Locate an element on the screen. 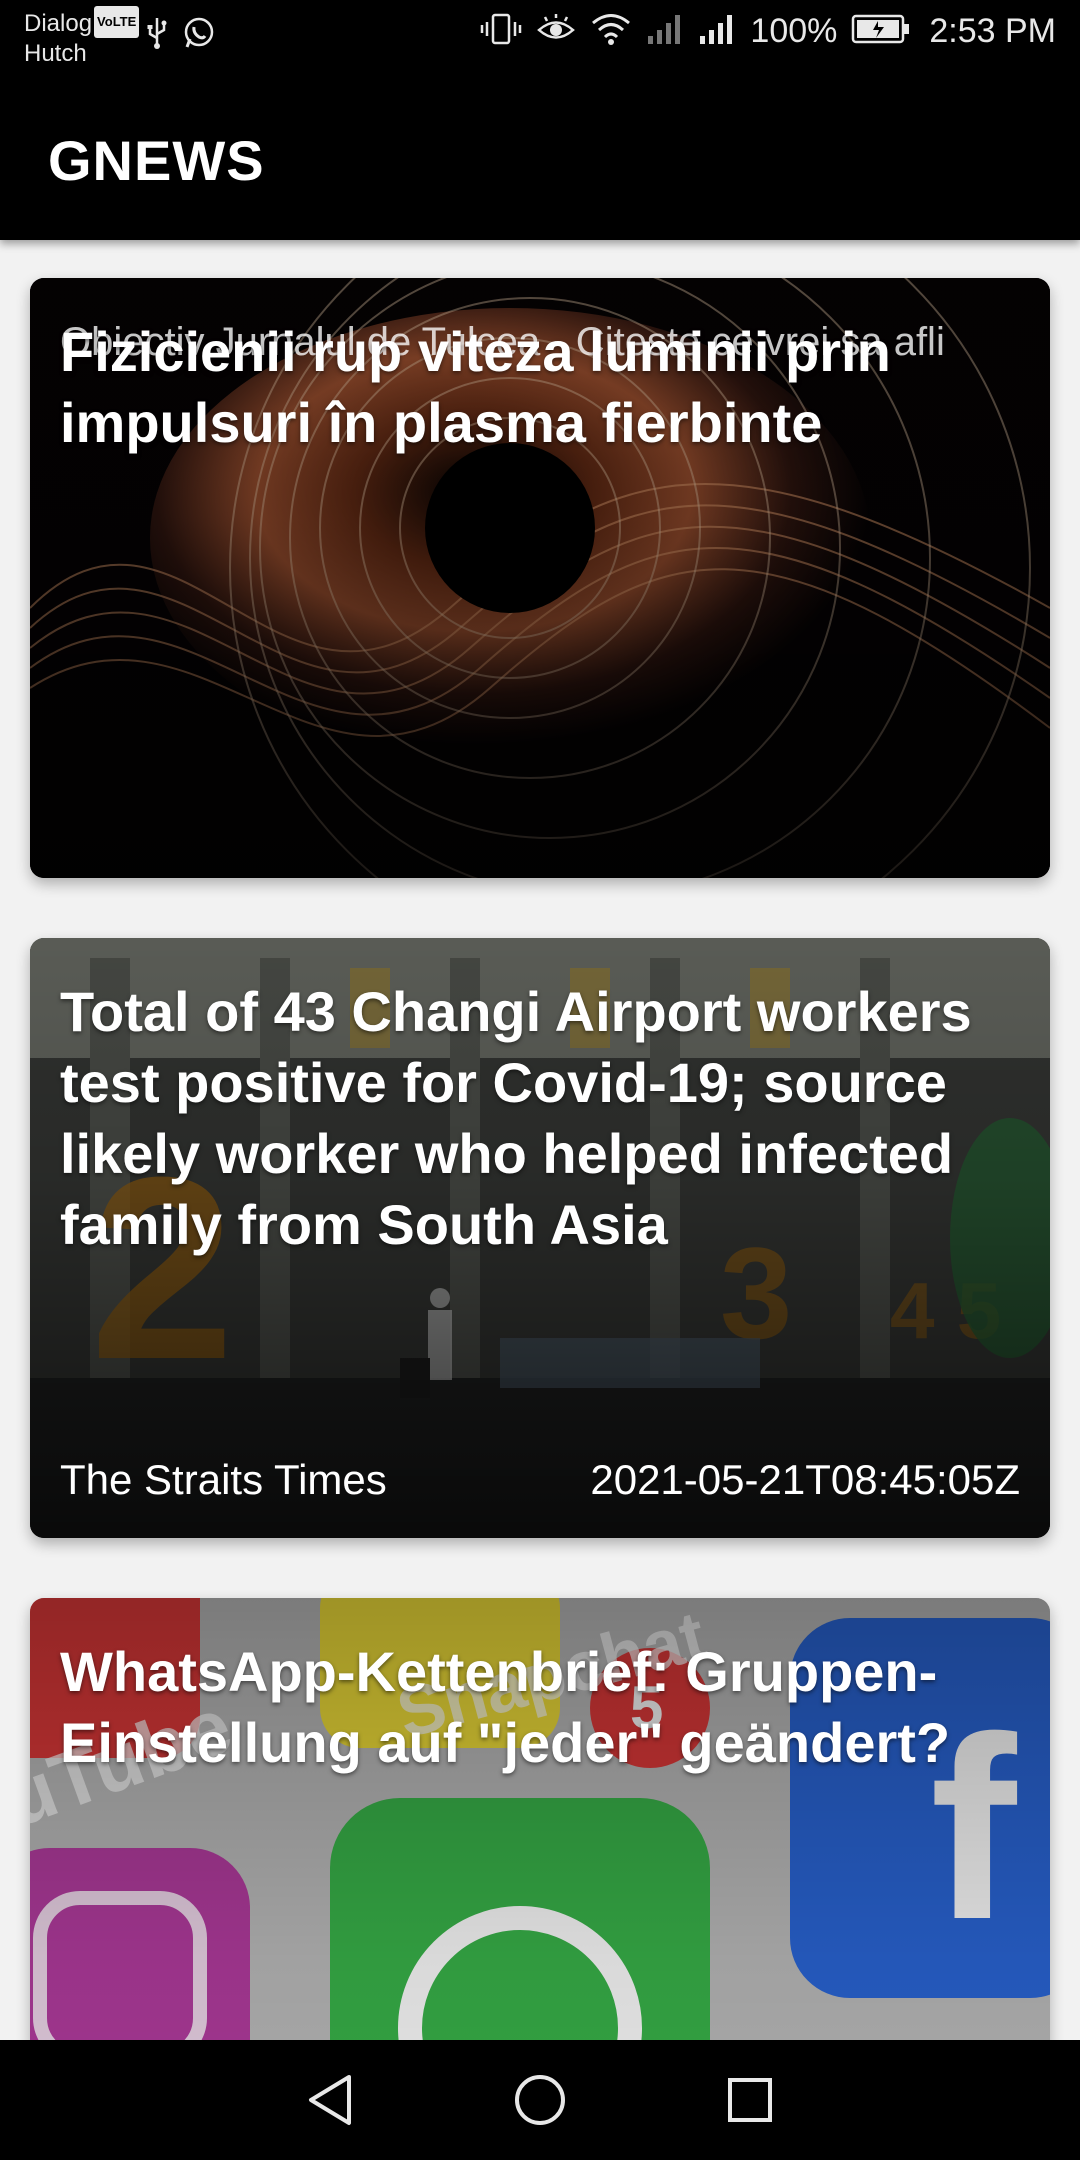 The height and width of the screenshot is (2160, 1080). carrier-name-primary: Dialog is located at coordinates (58, 23).